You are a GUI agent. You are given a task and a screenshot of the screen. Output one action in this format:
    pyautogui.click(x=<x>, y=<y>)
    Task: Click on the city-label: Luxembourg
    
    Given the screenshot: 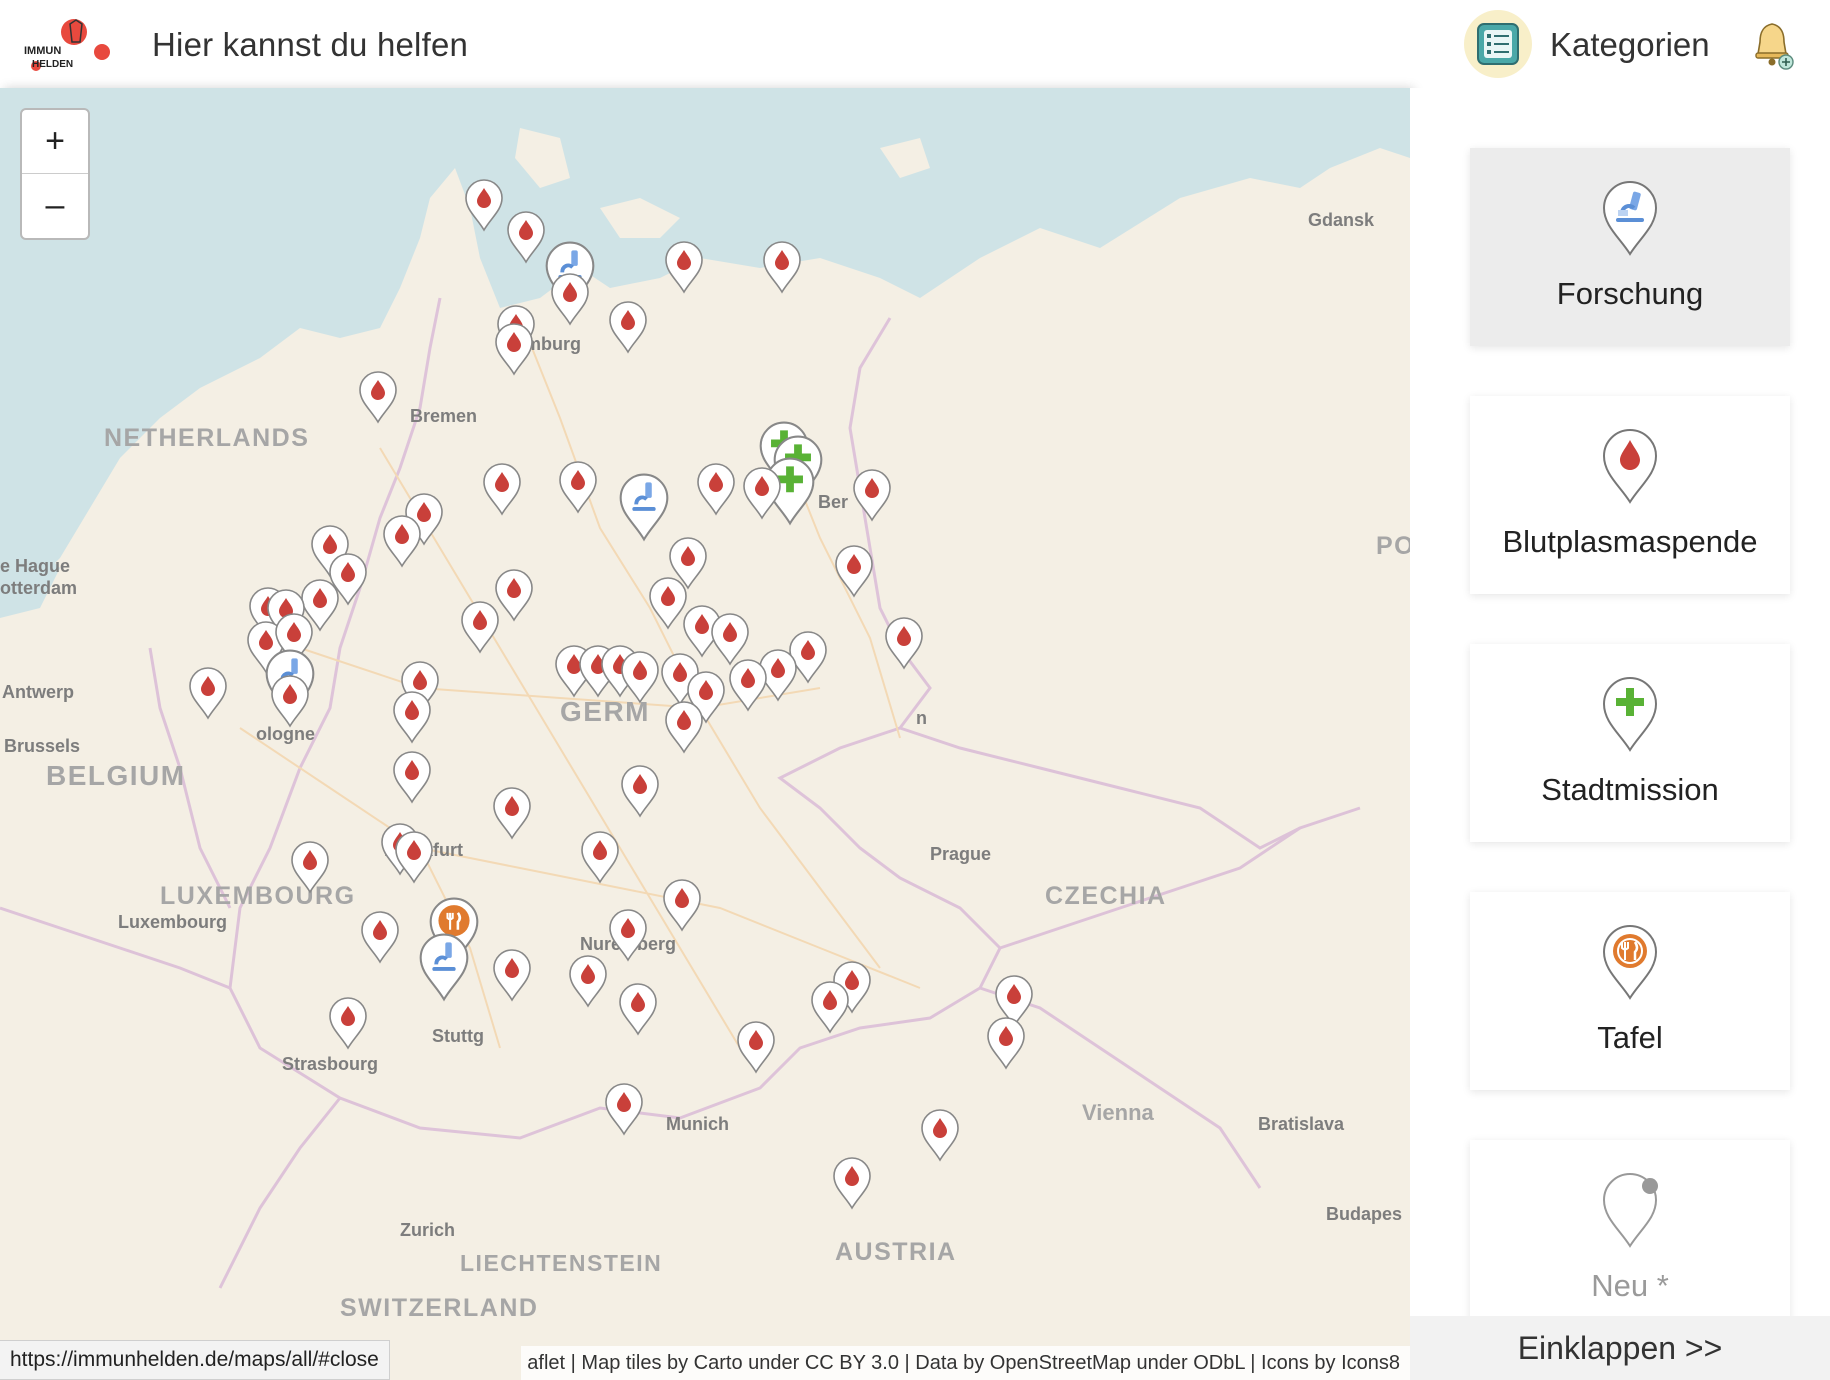 What is the action you would take?
    pyautogui.click(x=173, y=922)
    